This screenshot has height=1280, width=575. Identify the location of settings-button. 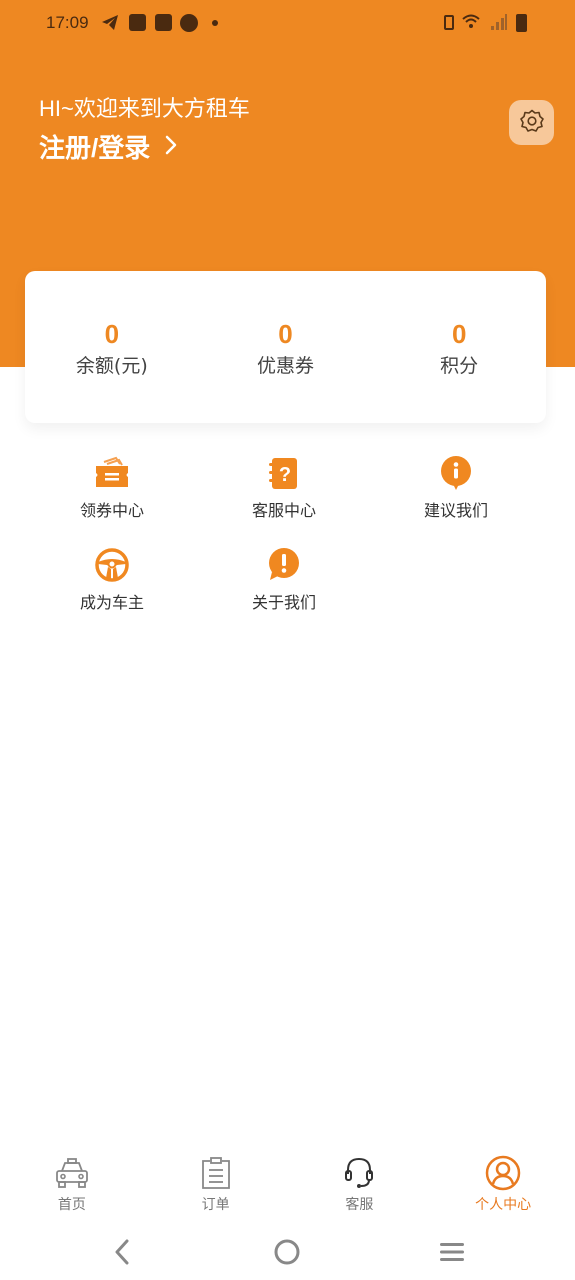
(531, 122).